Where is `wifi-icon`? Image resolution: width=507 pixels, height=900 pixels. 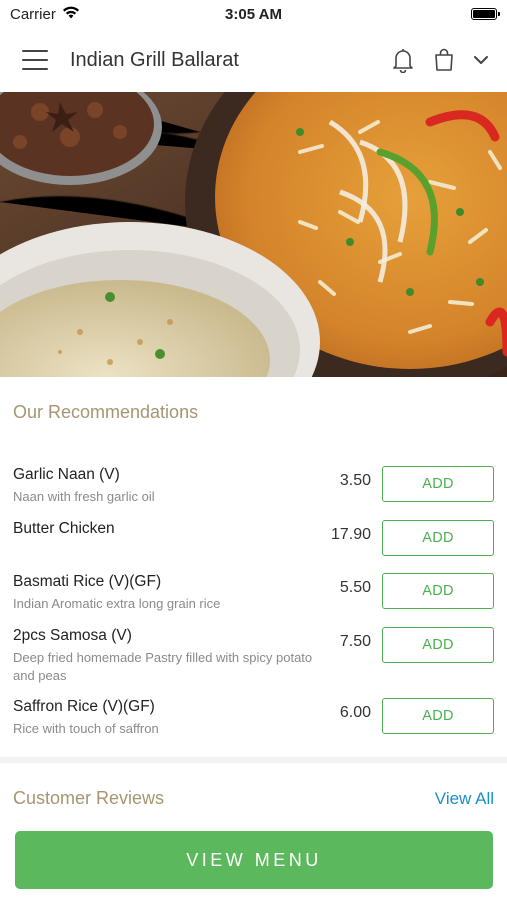
wifi-icon is located at coordinates (71, 14).